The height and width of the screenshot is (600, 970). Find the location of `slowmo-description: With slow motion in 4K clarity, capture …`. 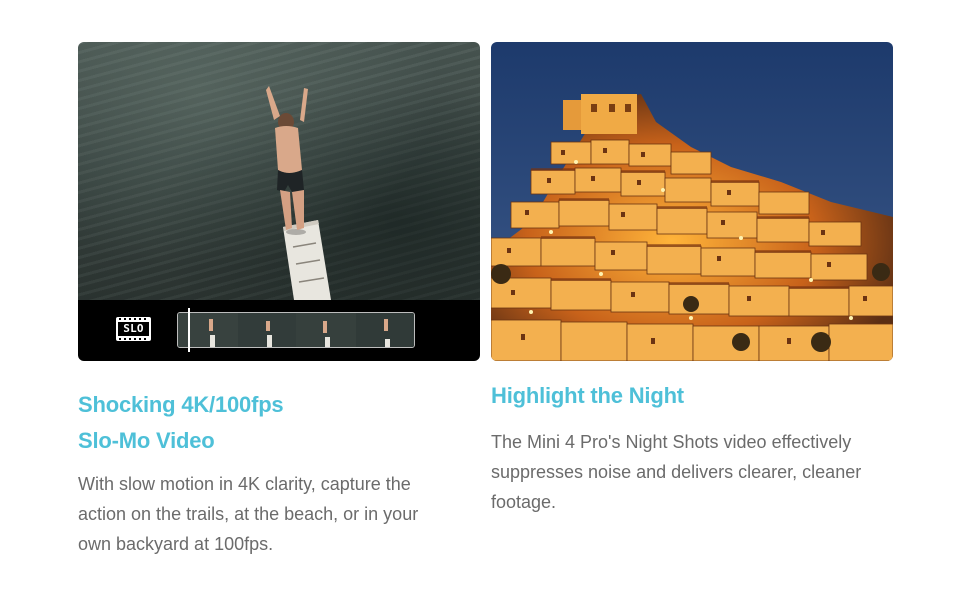

slowmo-description: With slow motion in 4K clarity, capture … is located at coordinates (248, 514).